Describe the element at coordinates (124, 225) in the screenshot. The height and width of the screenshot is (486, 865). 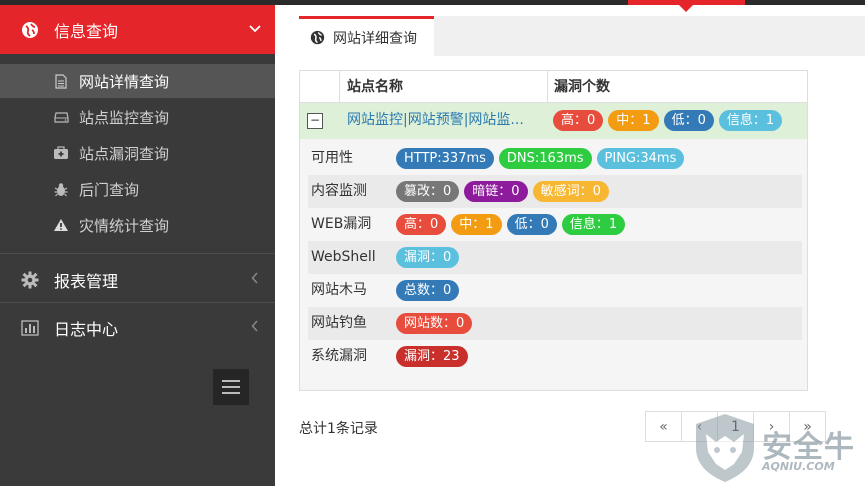
I see `sidebar-item-label: 灾情统计查询` at that location.